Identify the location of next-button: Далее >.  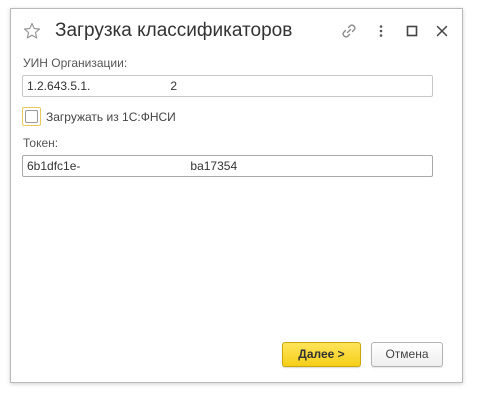
(321, 354).